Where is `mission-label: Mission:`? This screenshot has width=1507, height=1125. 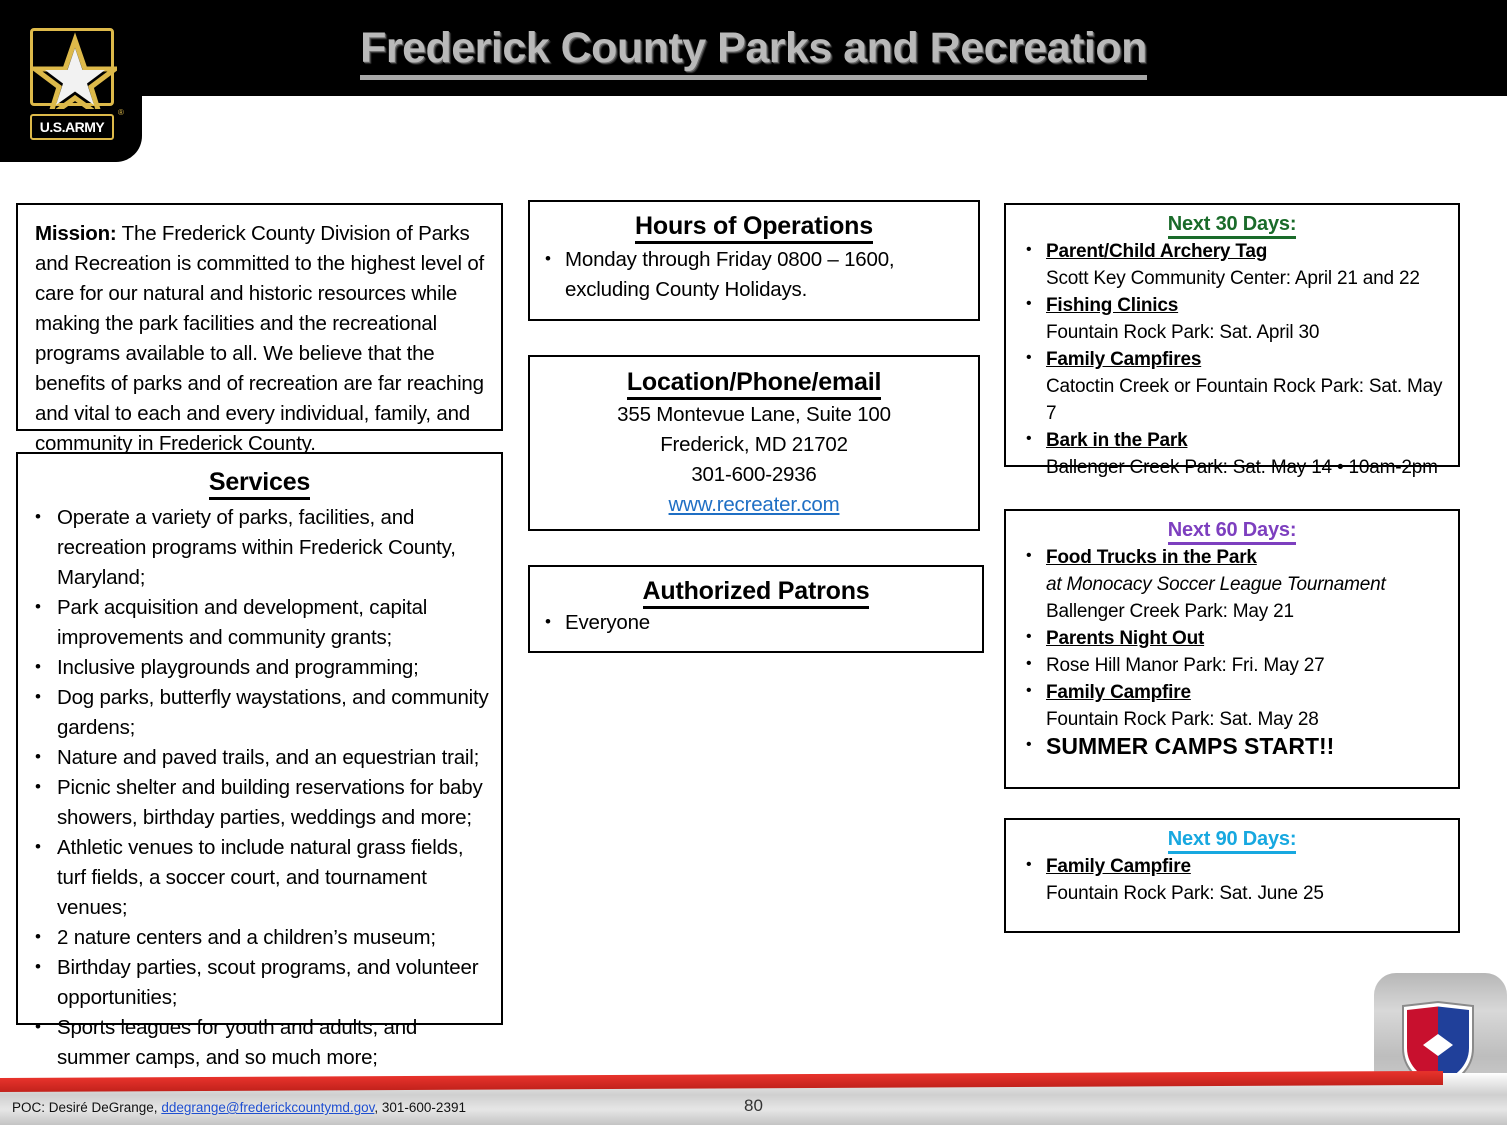
mission-label: Mission: is located at coordinates (76, 233).